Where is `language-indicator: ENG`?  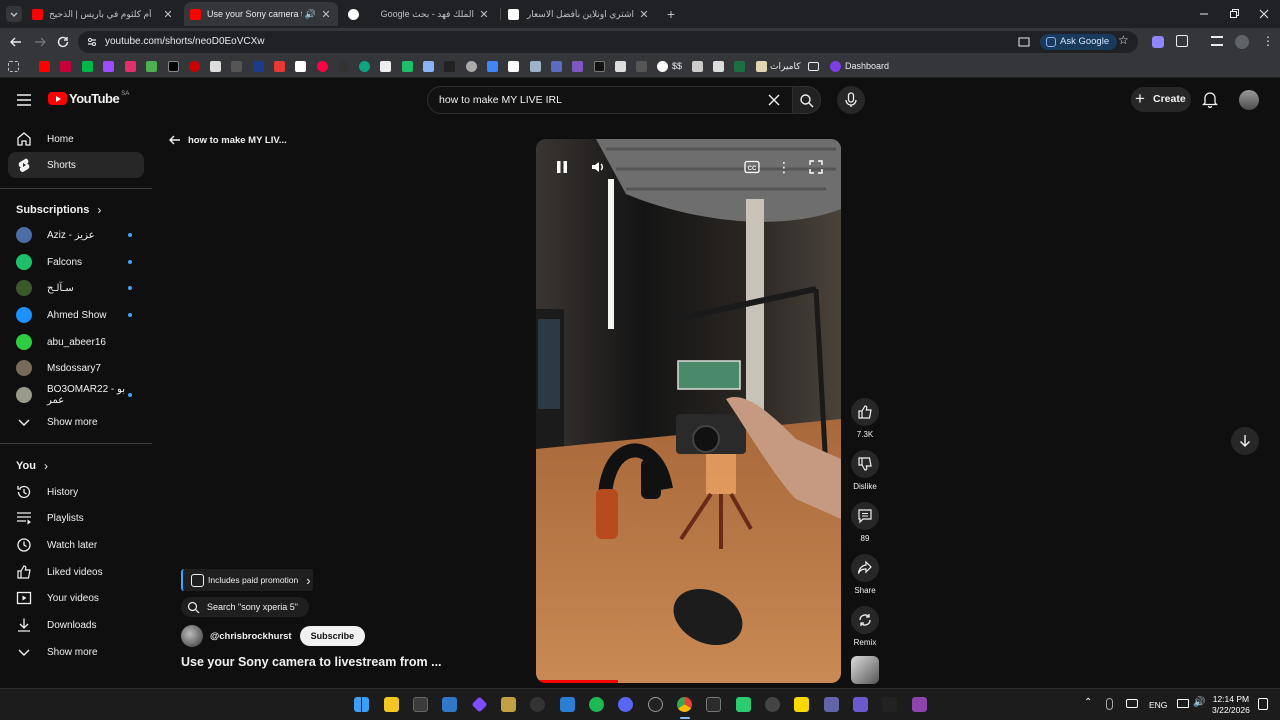
language-indicator: ENG is located at coordinates (1158, 705).